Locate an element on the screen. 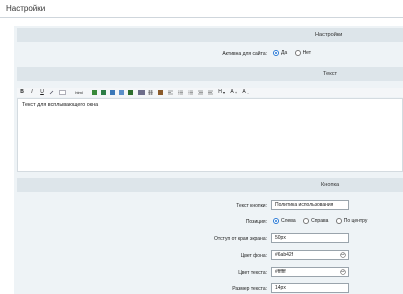 This screenshot has width=403, height=294. radio-left is located at coordinates (276, 221).